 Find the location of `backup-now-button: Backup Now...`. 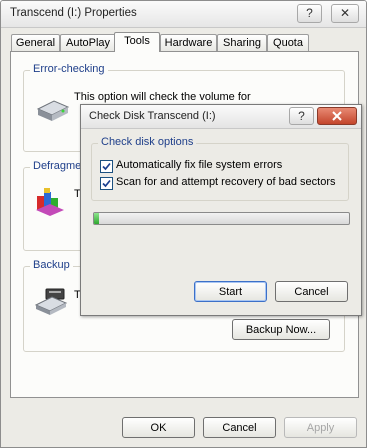

backup-now-button: Backup Now... is located at coordinates (281, 329).